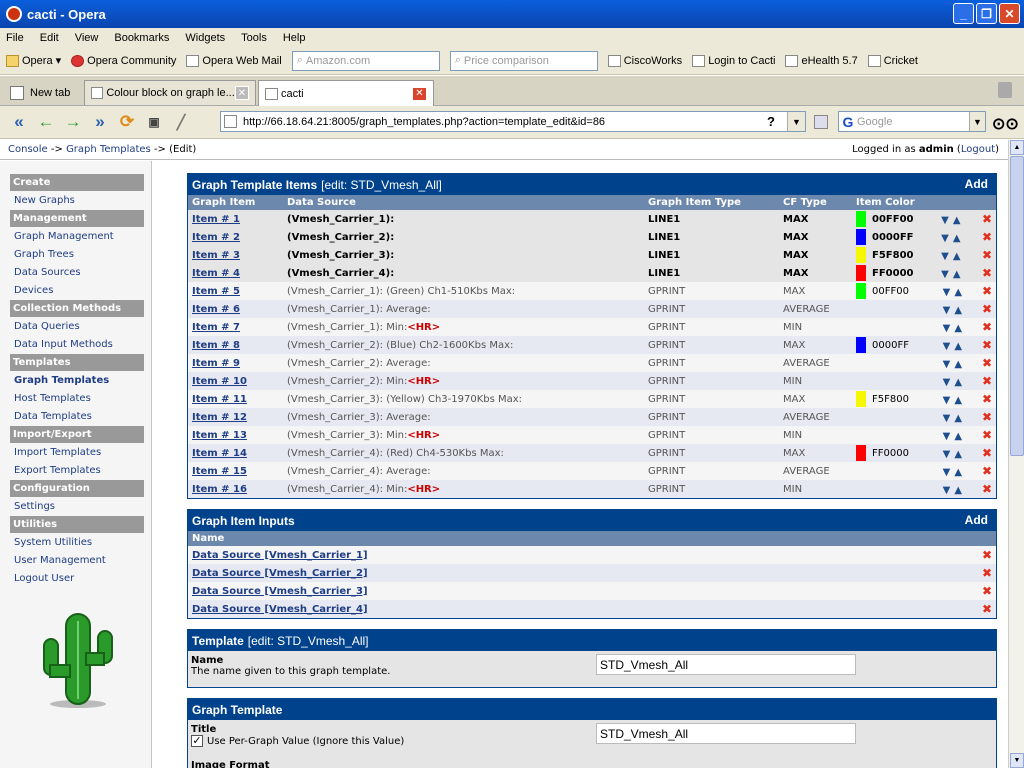 The width and height of the screenshot is (1024, 768). Describe the element at coordinates (181, 122) in the screenshot. I see `edit-icon: ╱` at that location.